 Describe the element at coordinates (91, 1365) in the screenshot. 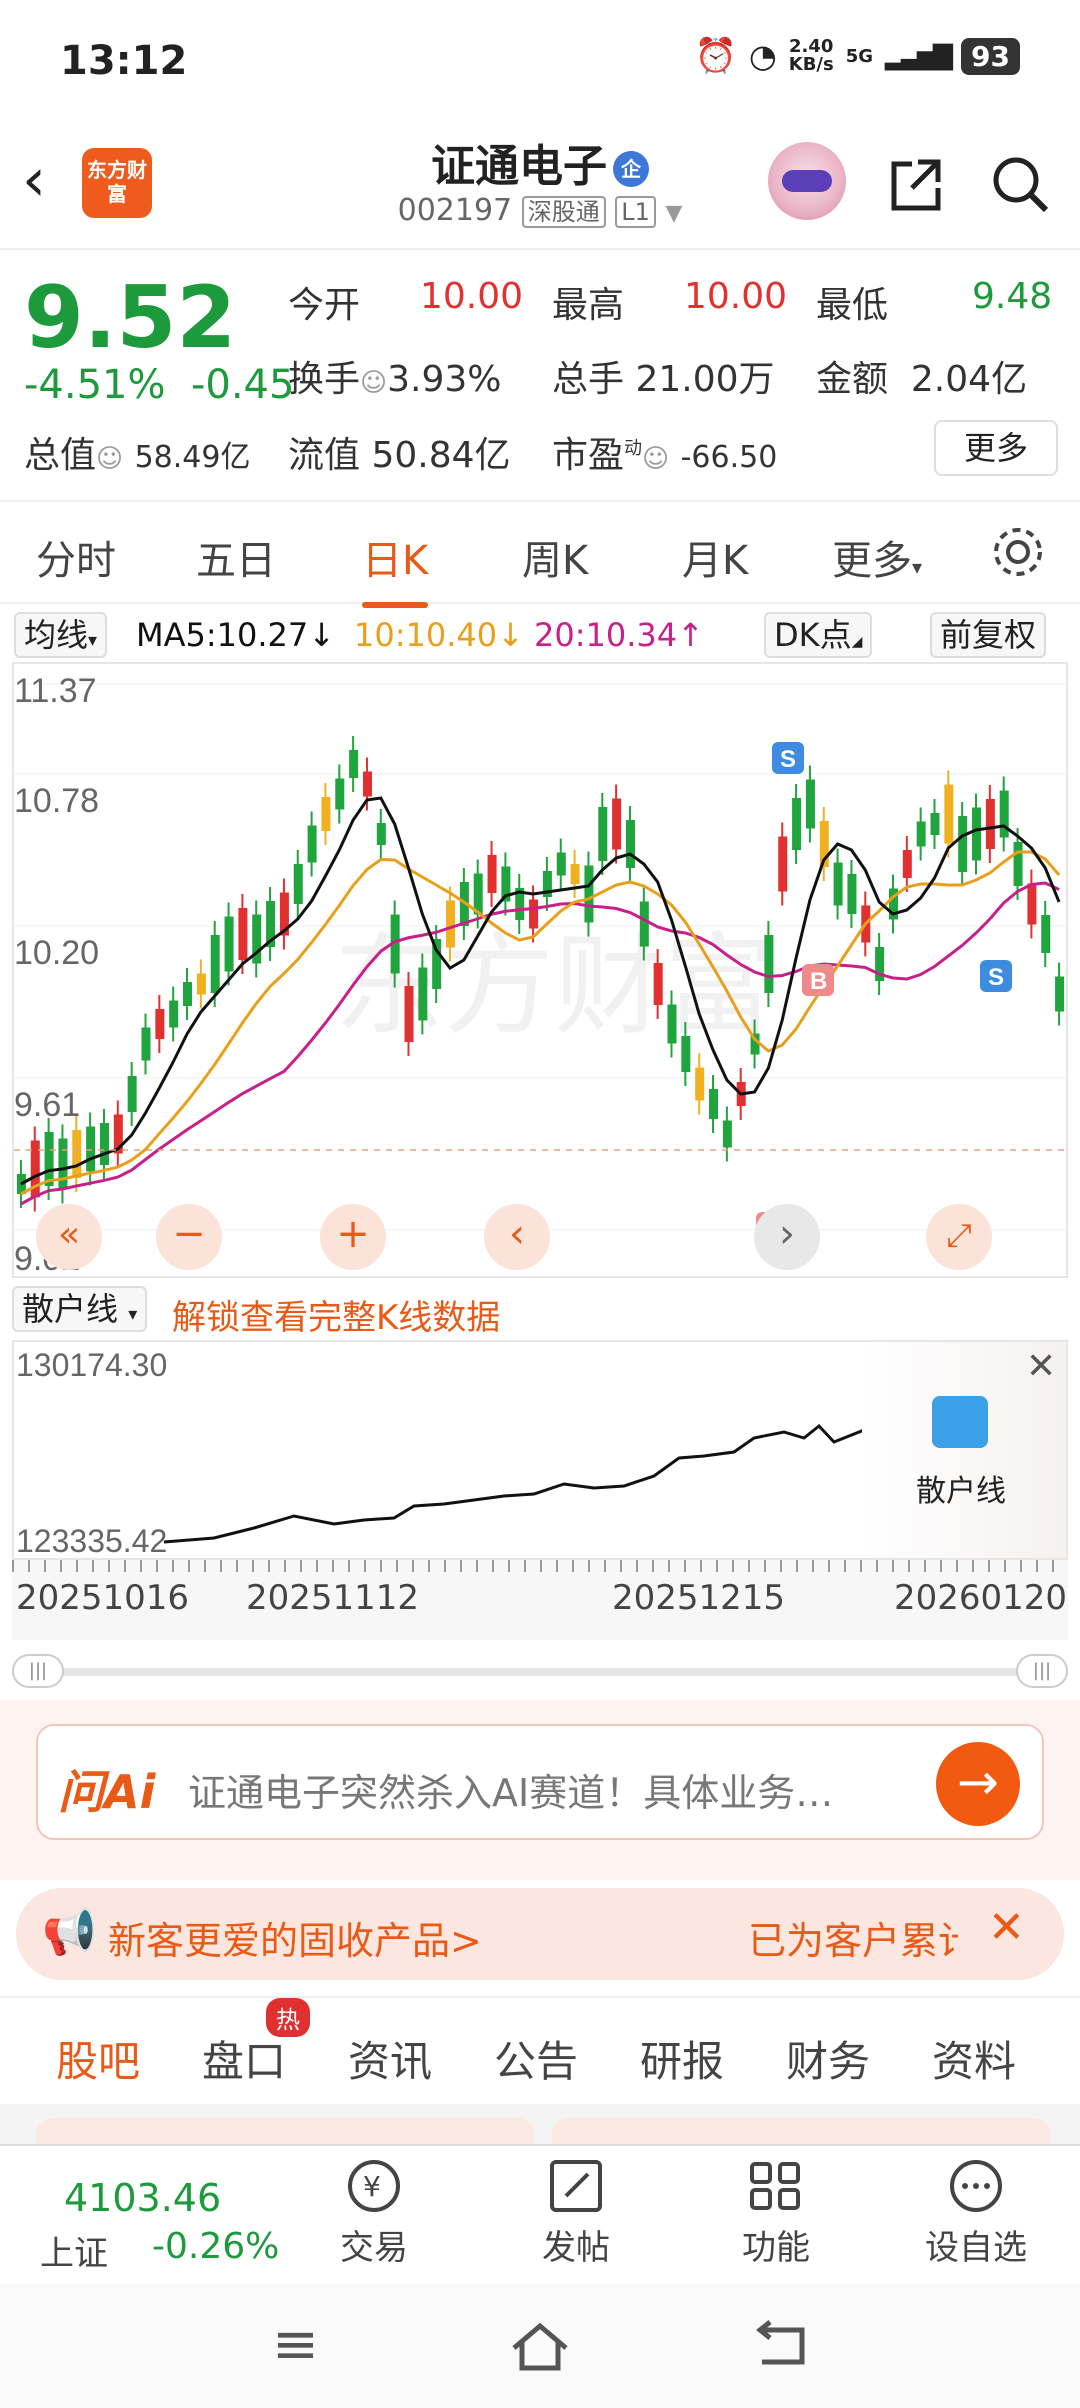

I see `retail-max: 130174.30` at that location.